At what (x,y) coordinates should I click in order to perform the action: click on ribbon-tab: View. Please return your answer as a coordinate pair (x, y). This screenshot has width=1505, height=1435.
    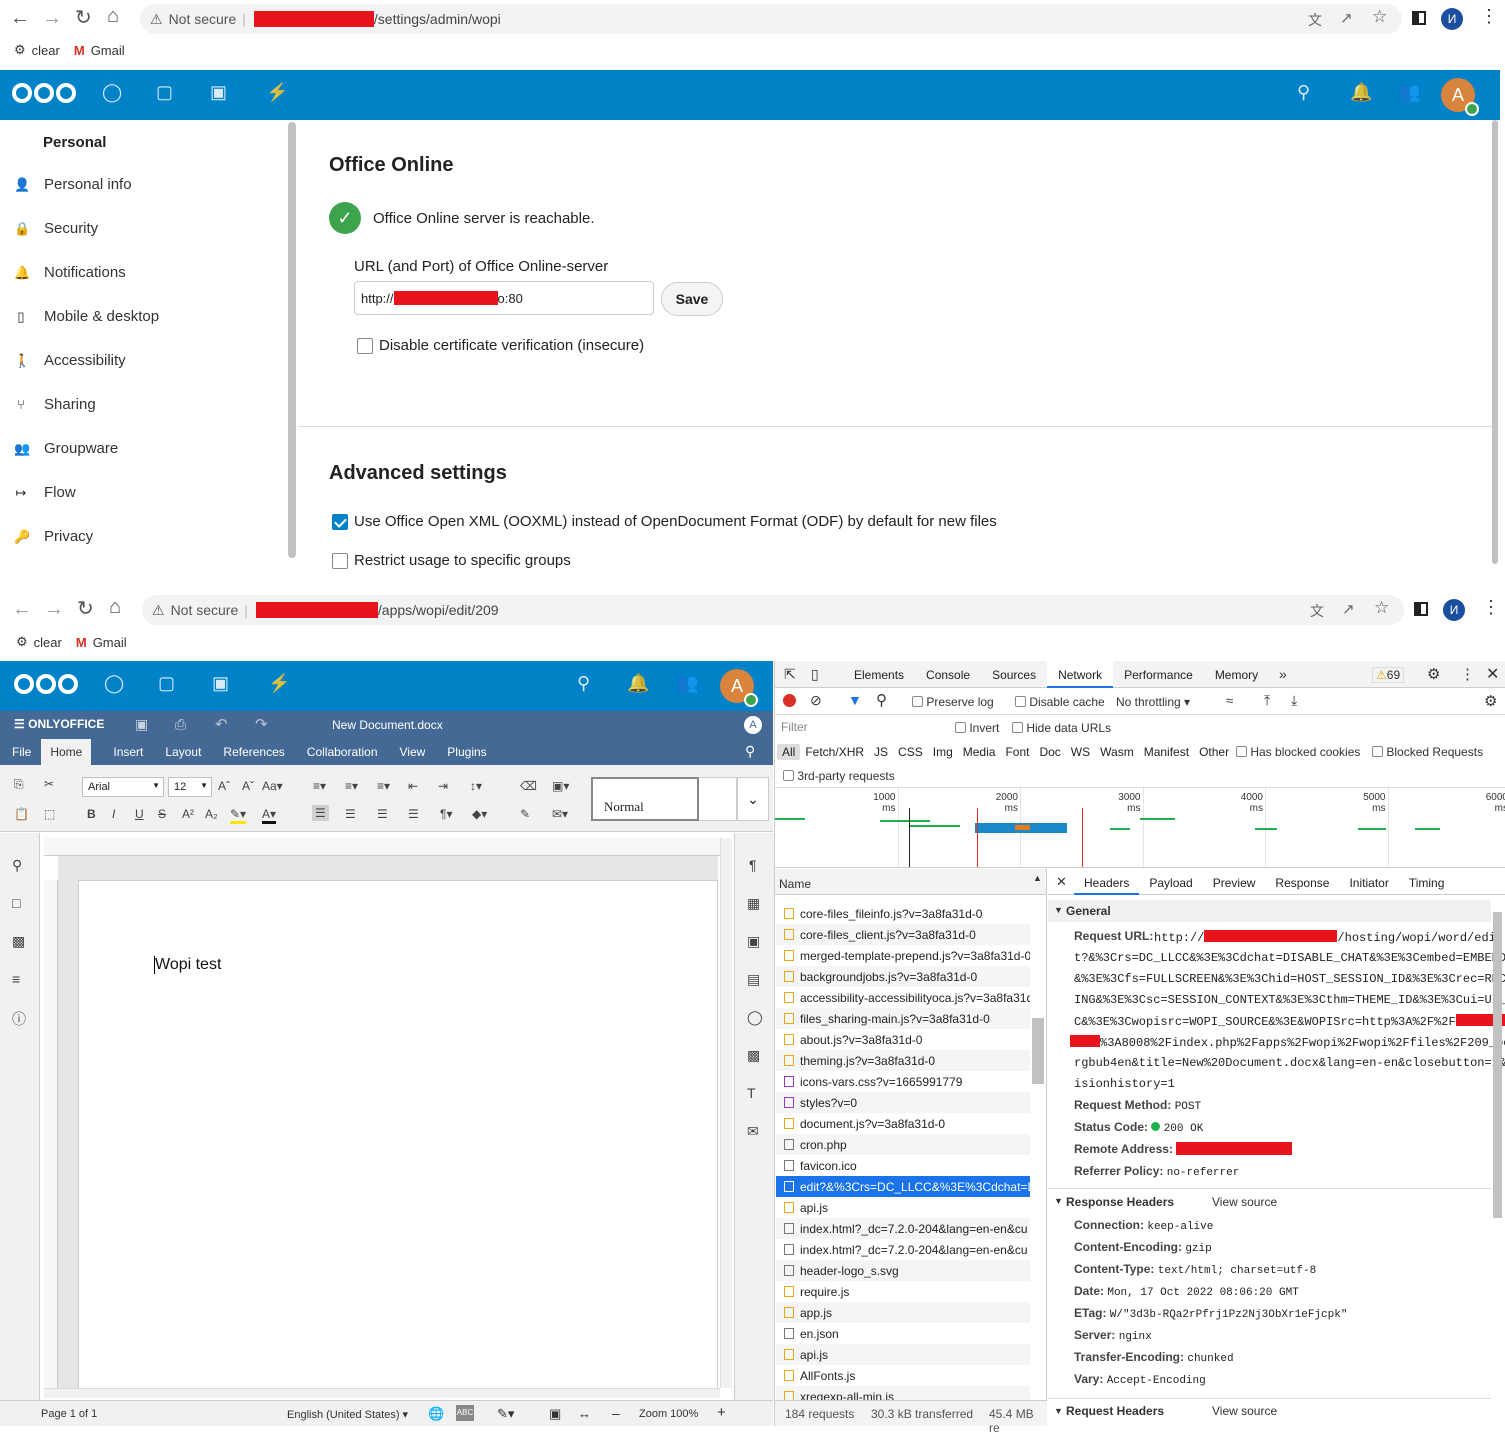
    Looking at the image, I should click on (413, 752).